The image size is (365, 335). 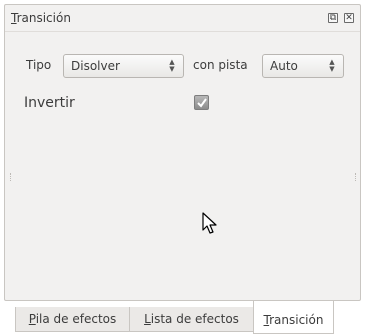 What do you see at coordinates (39, 65) in the screenshot?
I see `tipo-label: Tipo` at bounding box center [39, 65].